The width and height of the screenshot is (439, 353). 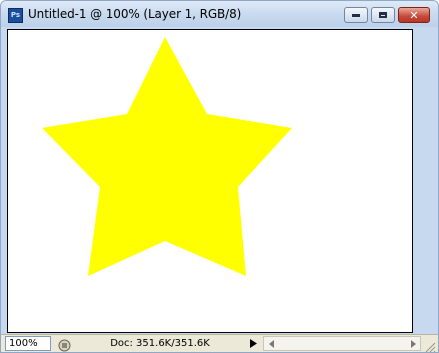 What do you see at coordinates (64, 344) in the screenshot?
I see `status-info-icon` at bounding box center [64, 344].